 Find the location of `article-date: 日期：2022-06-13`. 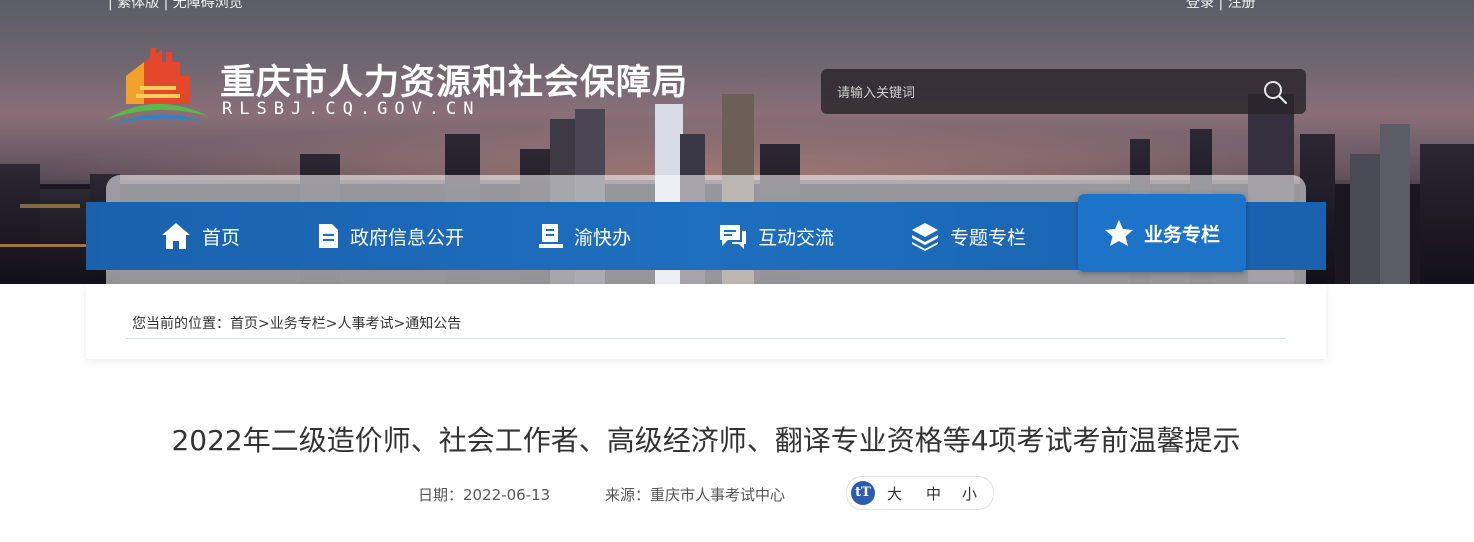

article-date: 日期：2022-06-13 is located at coordinates (484, 494).